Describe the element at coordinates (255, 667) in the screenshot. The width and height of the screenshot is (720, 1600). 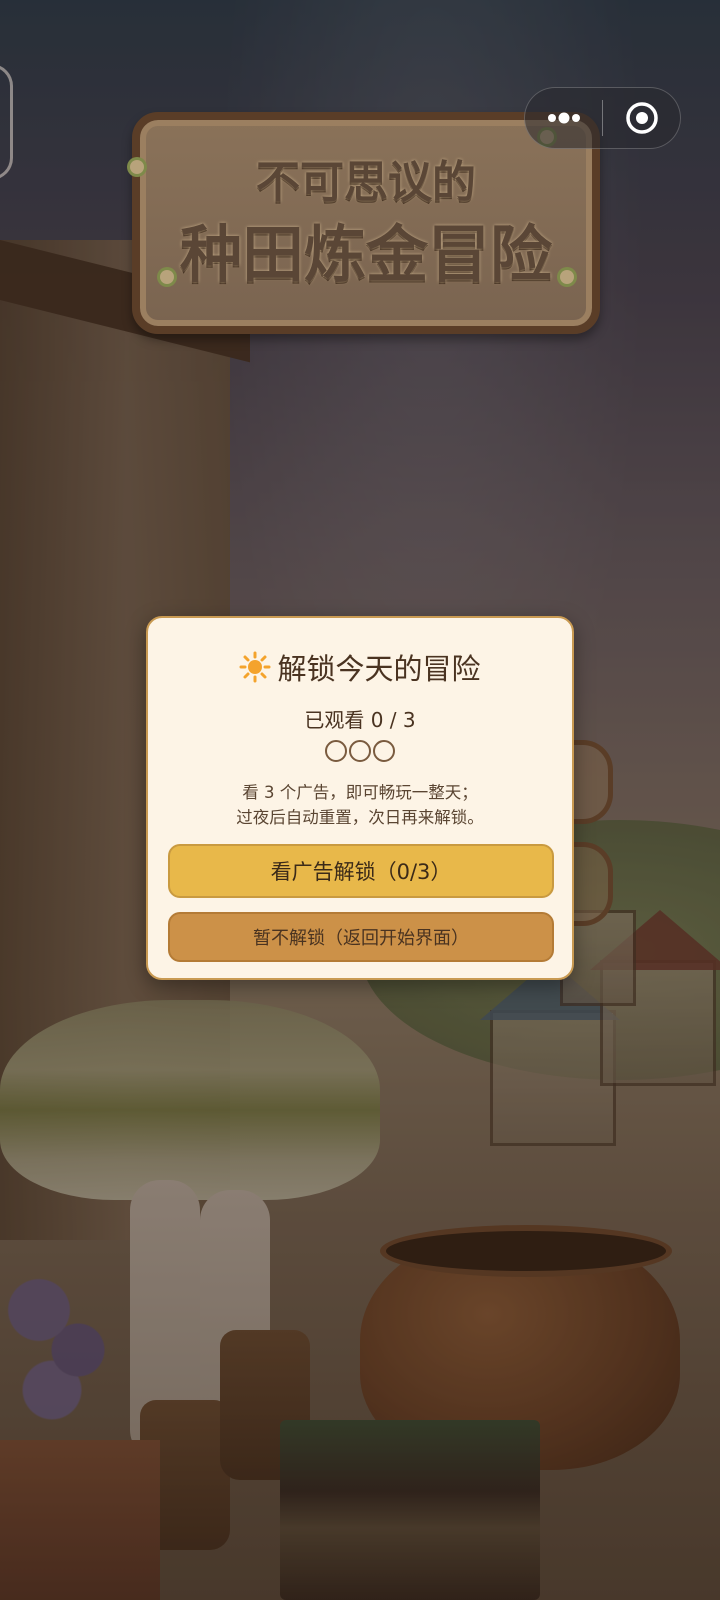
I see `sun-icon` at that location.